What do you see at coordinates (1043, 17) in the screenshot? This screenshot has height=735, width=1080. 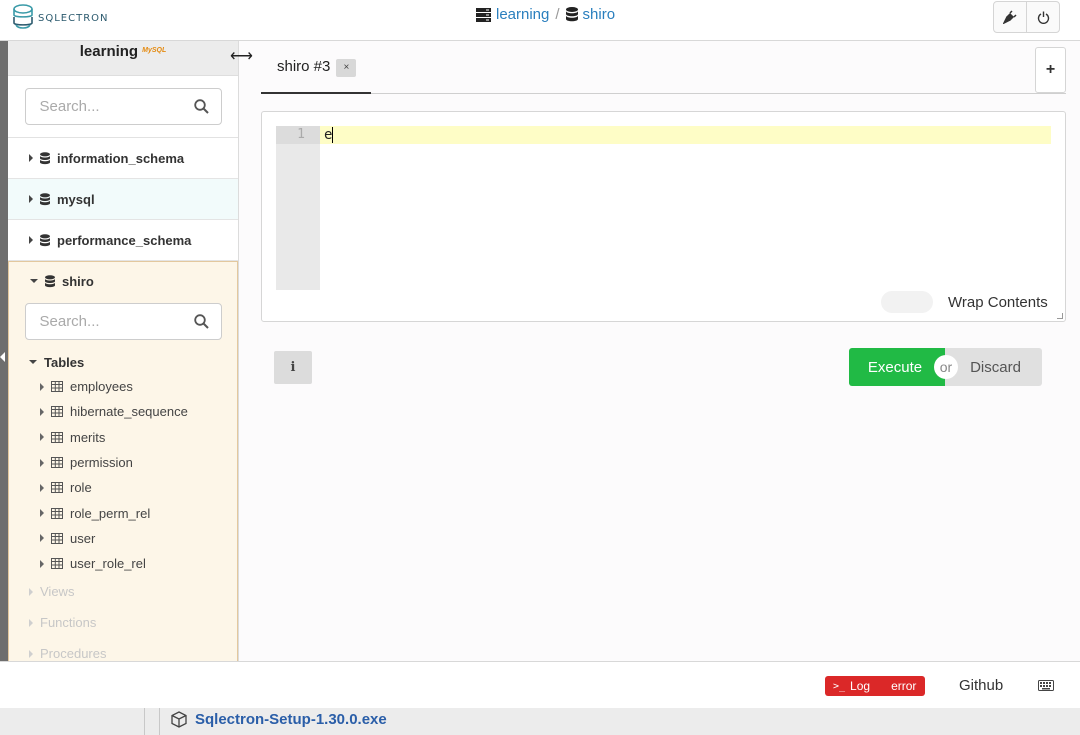 I see `power-button` at bounding box center [1043, 17].